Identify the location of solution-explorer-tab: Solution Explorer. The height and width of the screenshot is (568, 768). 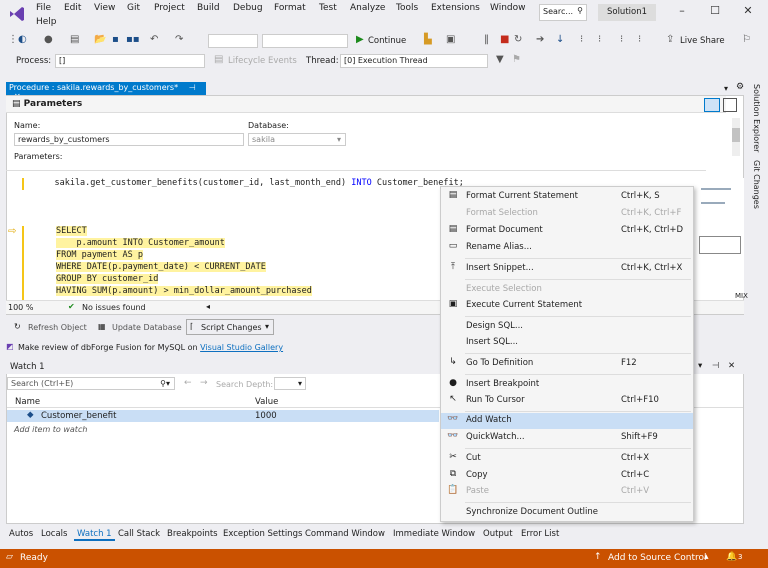
(756, 118).